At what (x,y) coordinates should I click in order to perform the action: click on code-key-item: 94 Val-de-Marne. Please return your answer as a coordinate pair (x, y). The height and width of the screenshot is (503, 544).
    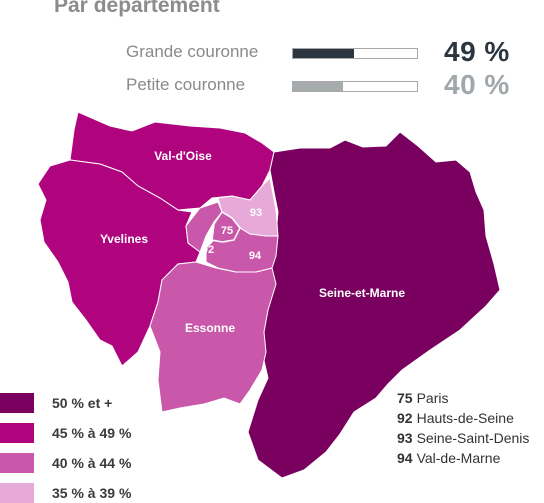
    Looking at the image, I should click on (448, 458).